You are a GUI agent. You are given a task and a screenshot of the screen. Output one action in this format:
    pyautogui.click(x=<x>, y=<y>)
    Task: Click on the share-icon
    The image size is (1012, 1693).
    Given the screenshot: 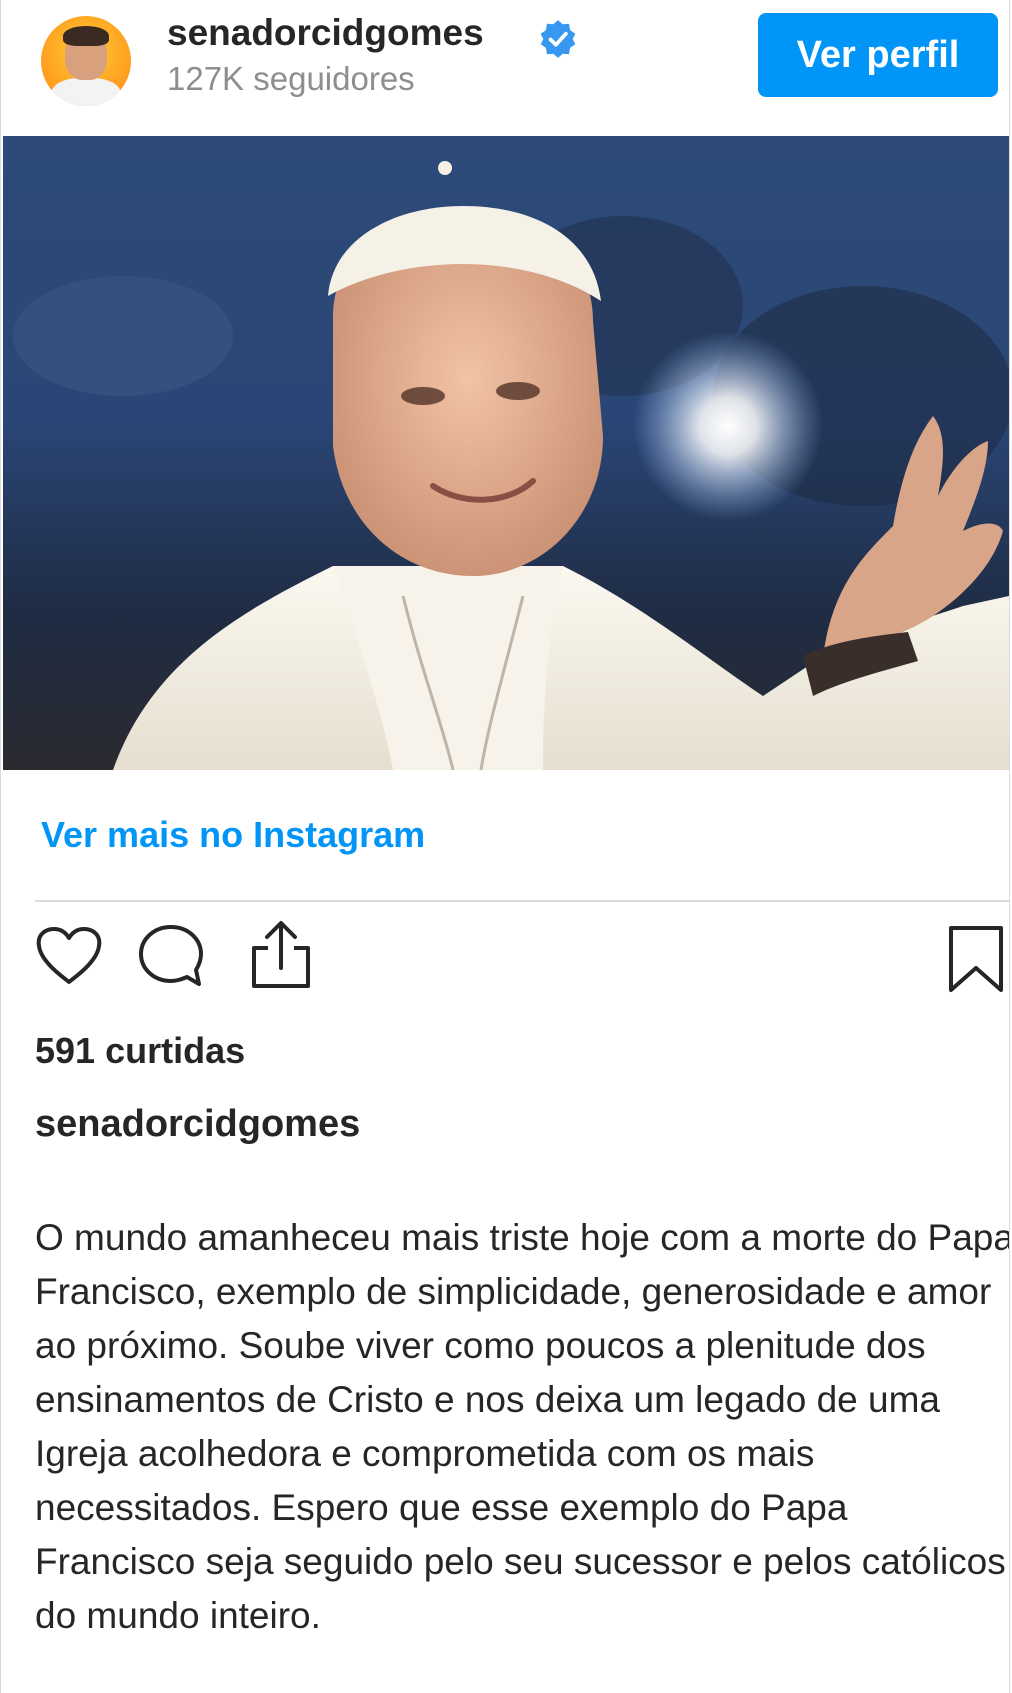 What is the action you would take?
    pyautogui.click(x=281, y=954)
    